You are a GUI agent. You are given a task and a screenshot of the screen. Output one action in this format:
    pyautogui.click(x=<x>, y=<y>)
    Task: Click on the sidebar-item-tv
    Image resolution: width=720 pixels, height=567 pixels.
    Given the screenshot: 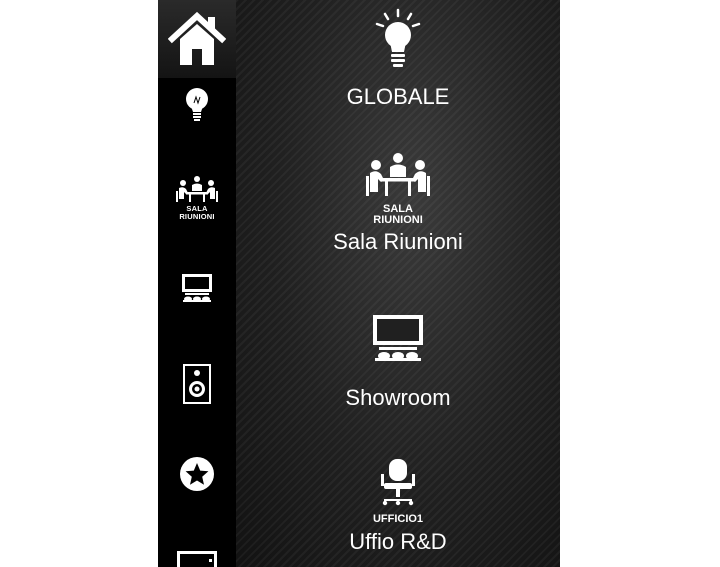 What is the action you would take?
    pyautogui.click(x=197, y=553)
    